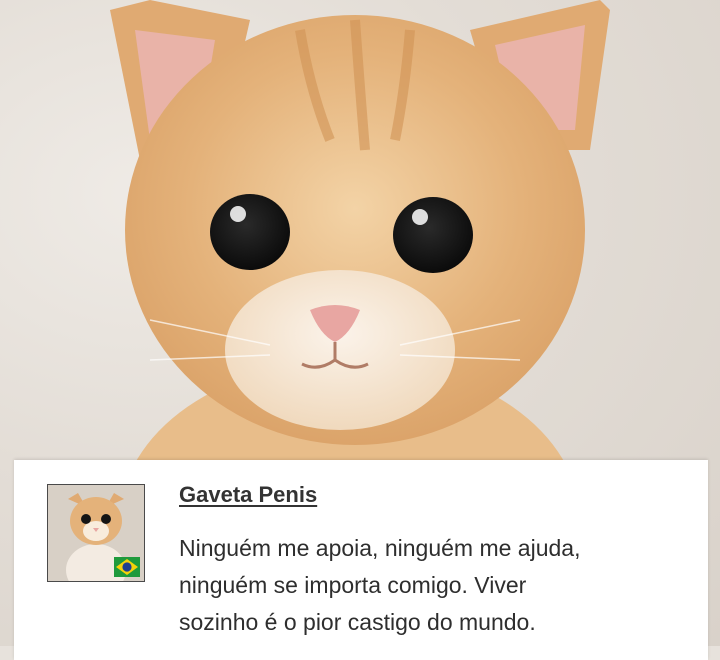 The width and height of the screenshot is (720, 660). I want to click on left-eye, so click(250, 232).